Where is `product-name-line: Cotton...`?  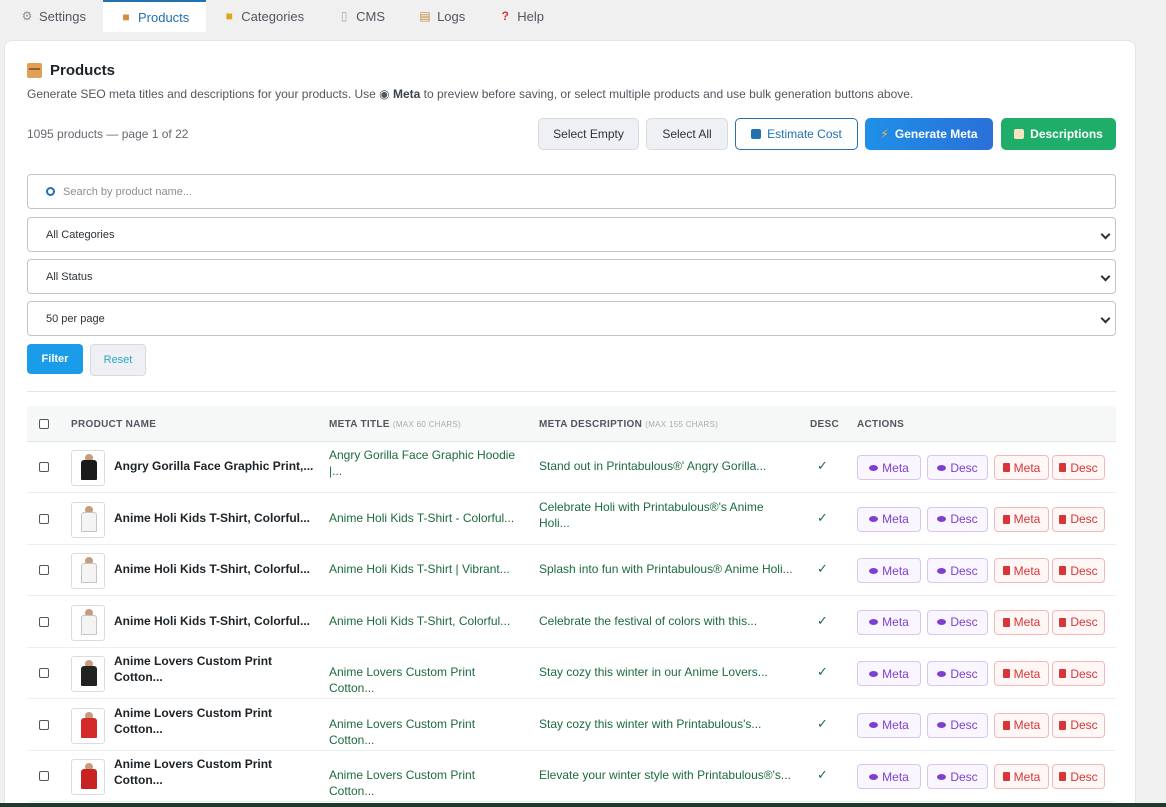 product-name-line: Cotton... is located at coordinates (138, 728).